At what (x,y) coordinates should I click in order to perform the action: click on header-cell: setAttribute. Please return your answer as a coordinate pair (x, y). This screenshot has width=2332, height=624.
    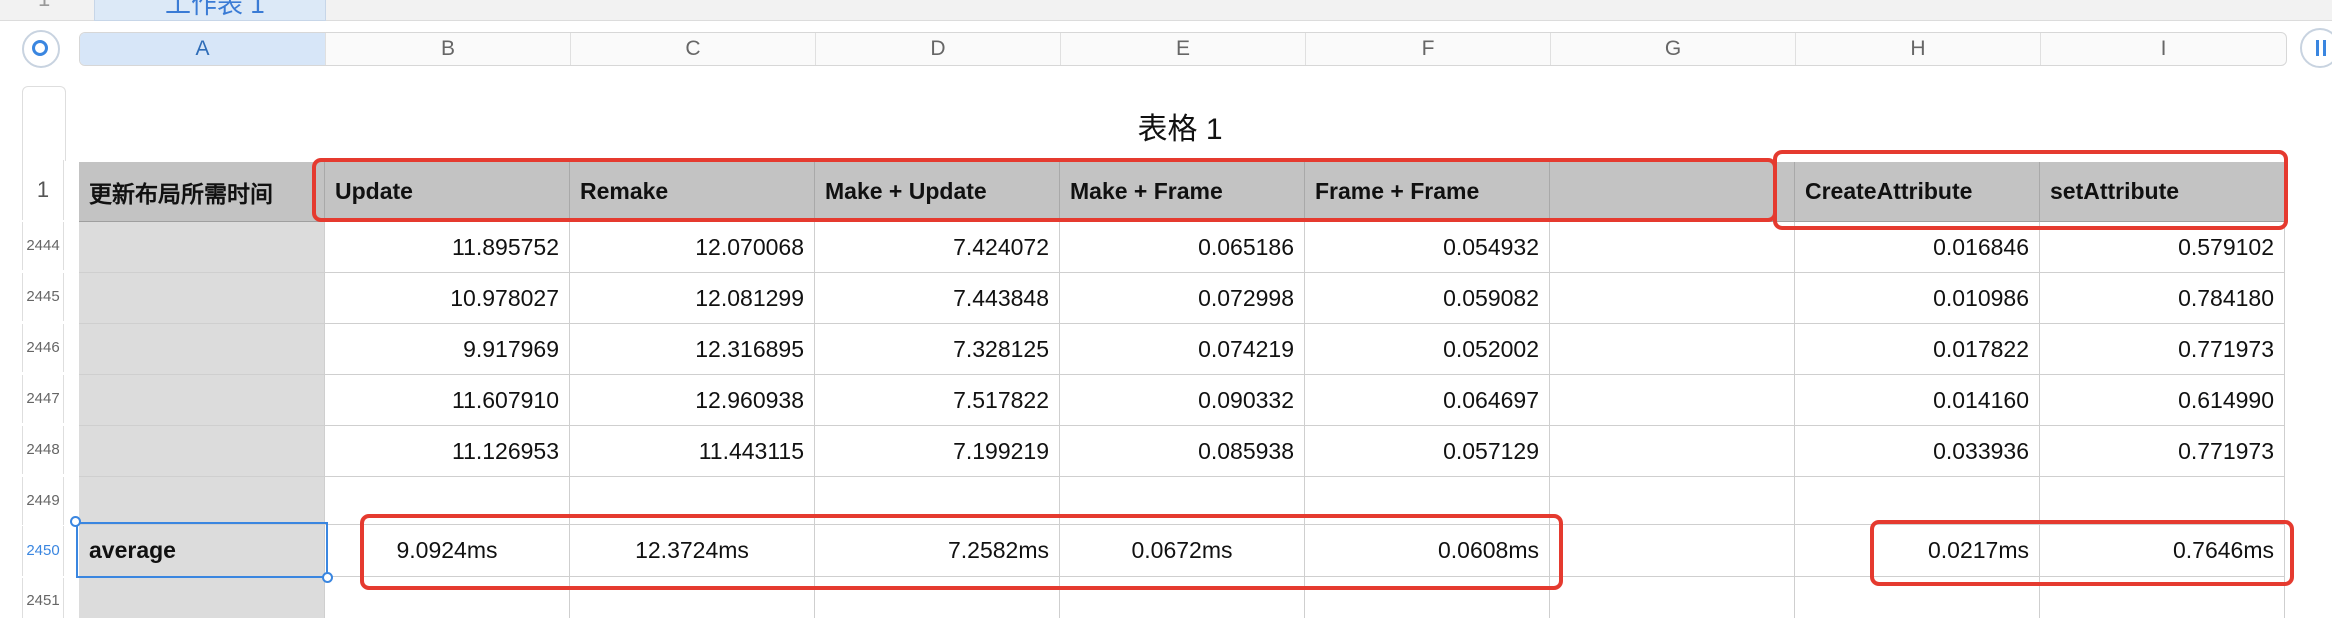
    Looking at the image, I should click on (2162, 192).